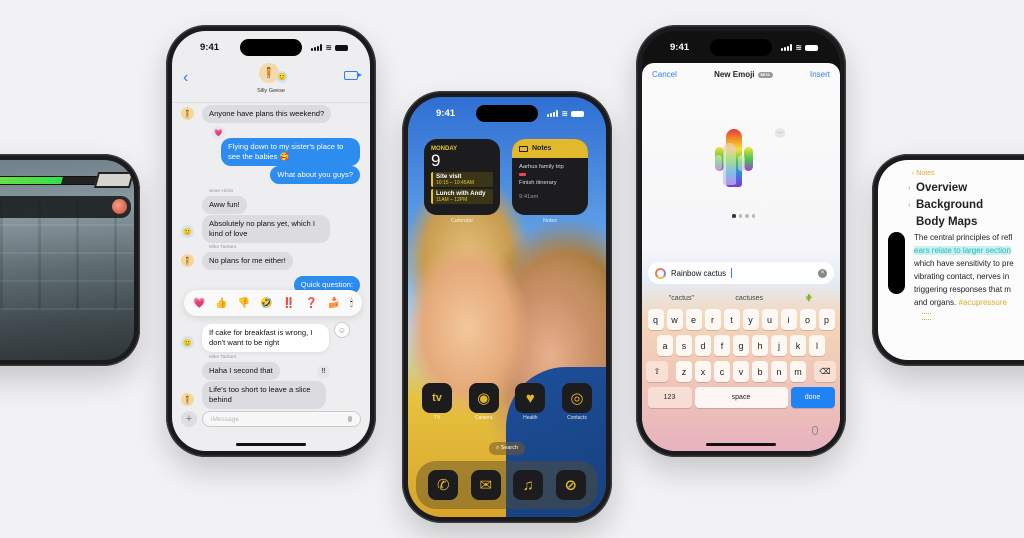  I want to click on section-heading-collapsible: › Background, so click(966, 205).